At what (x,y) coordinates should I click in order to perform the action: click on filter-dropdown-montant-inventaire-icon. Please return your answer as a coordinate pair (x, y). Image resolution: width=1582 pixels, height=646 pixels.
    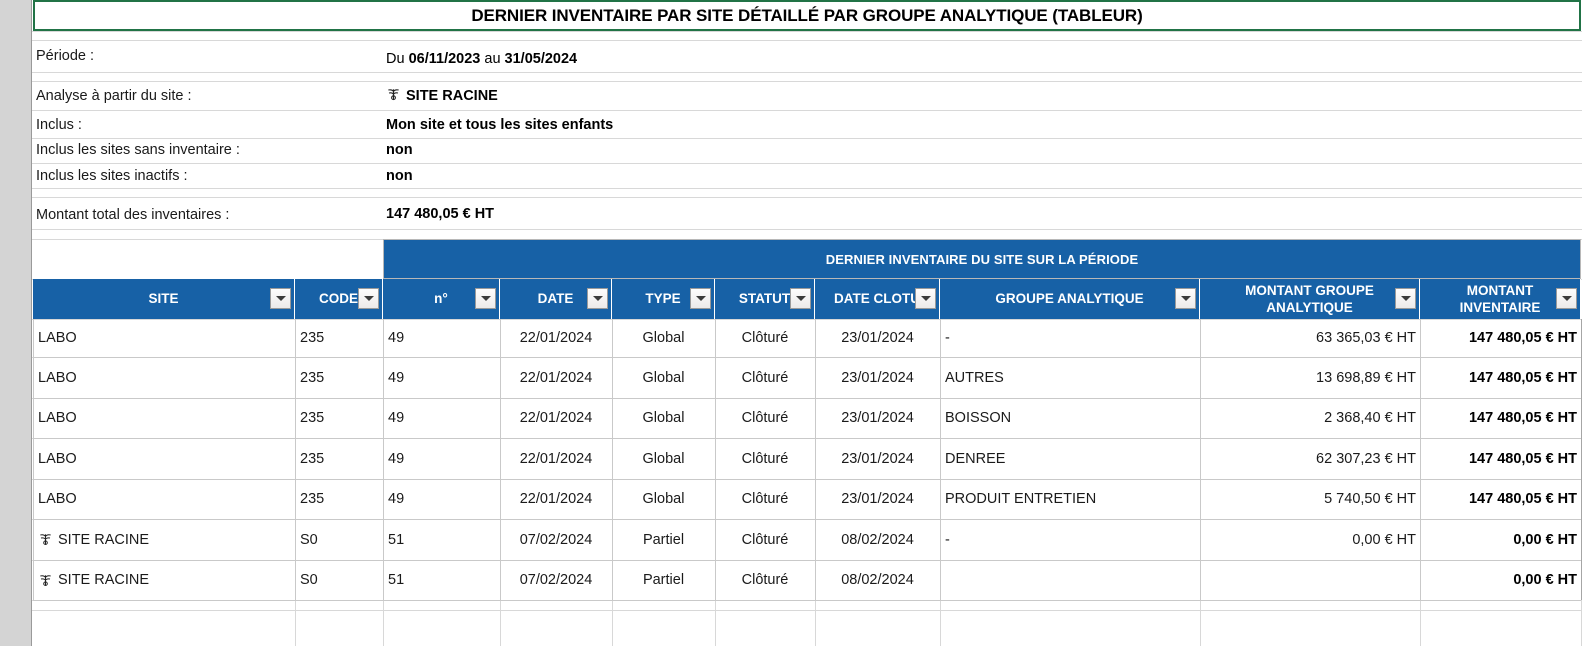
    Looking at the image, I should click on (1566, 298).